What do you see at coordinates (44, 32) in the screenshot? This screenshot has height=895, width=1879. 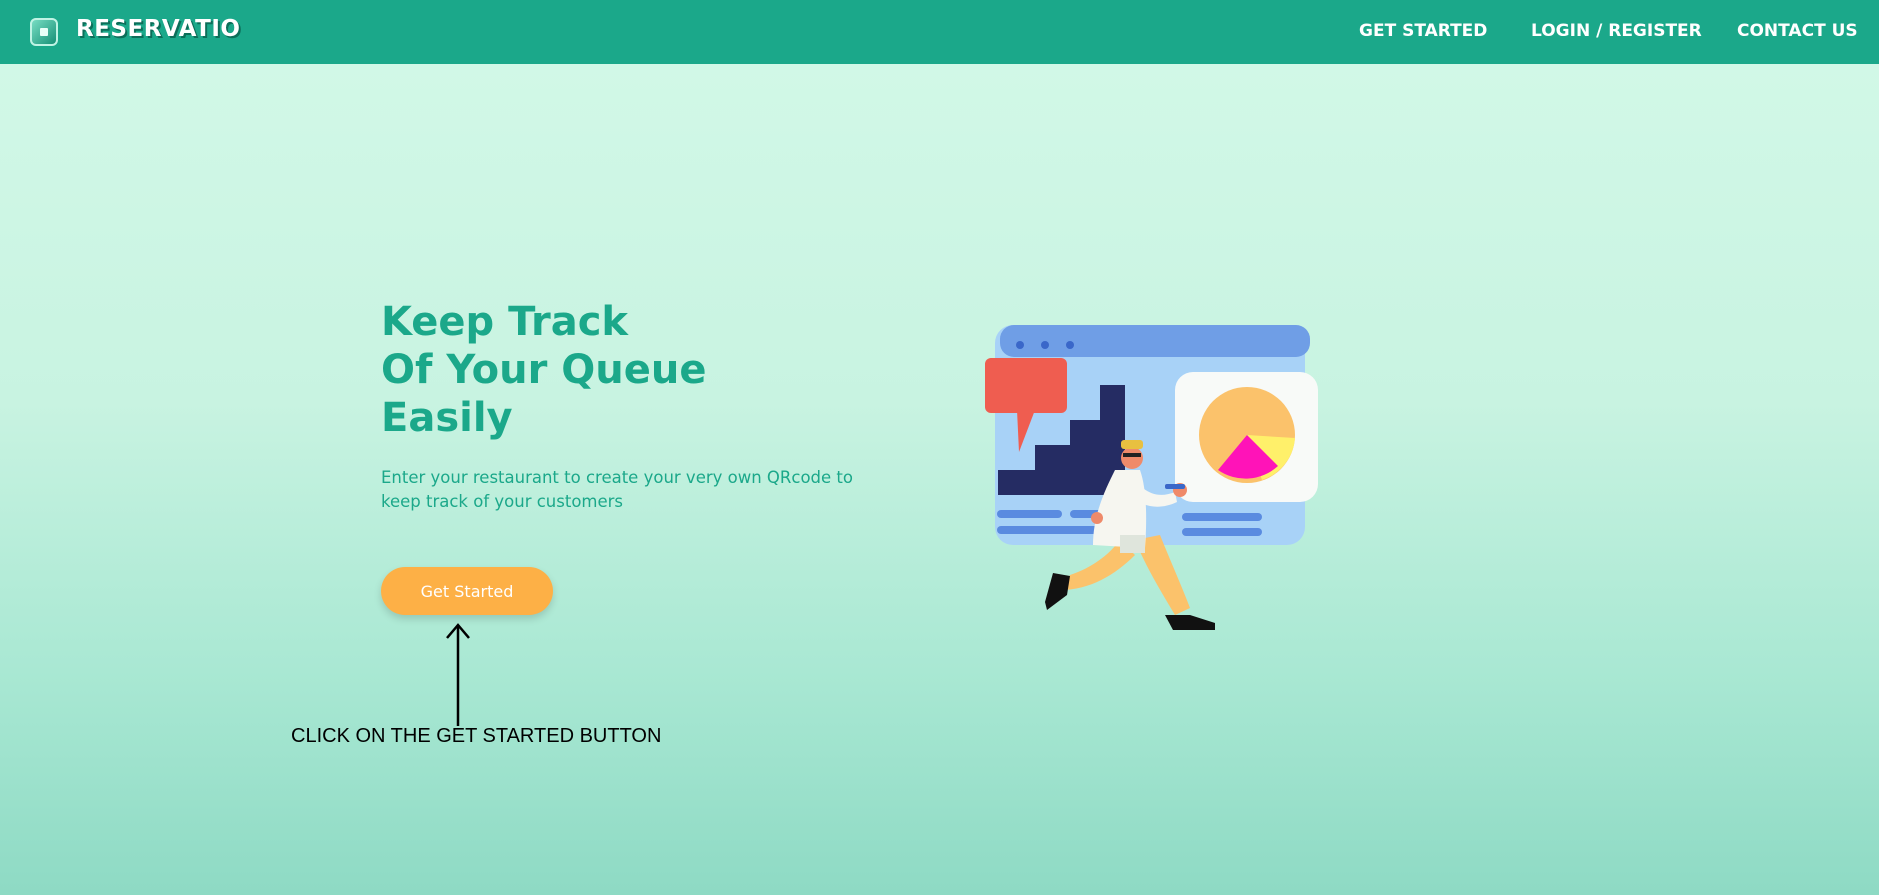 I see `restaurant-logo-icon` at bounding box center [44, 32].